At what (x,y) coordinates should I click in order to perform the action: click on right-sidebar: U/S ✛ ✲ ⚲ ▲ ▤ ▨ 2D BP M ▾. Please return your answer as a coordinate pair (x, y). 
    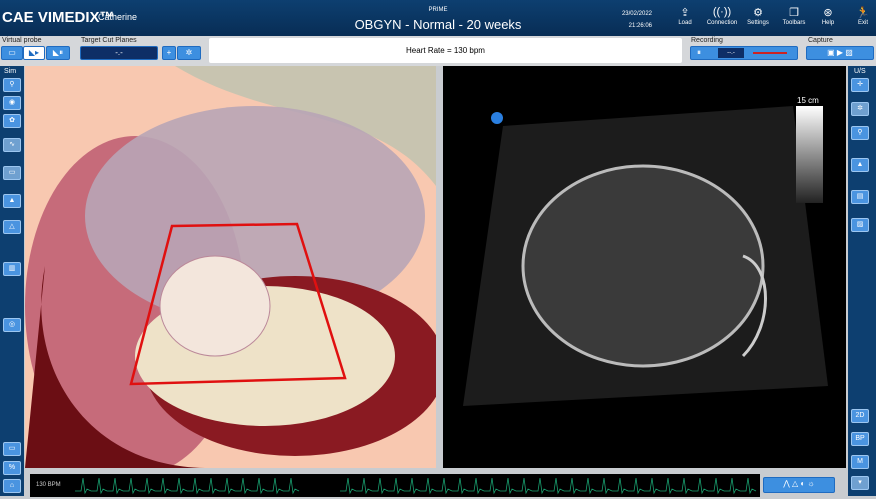
    Looking at the image, I should click on (862, 281).